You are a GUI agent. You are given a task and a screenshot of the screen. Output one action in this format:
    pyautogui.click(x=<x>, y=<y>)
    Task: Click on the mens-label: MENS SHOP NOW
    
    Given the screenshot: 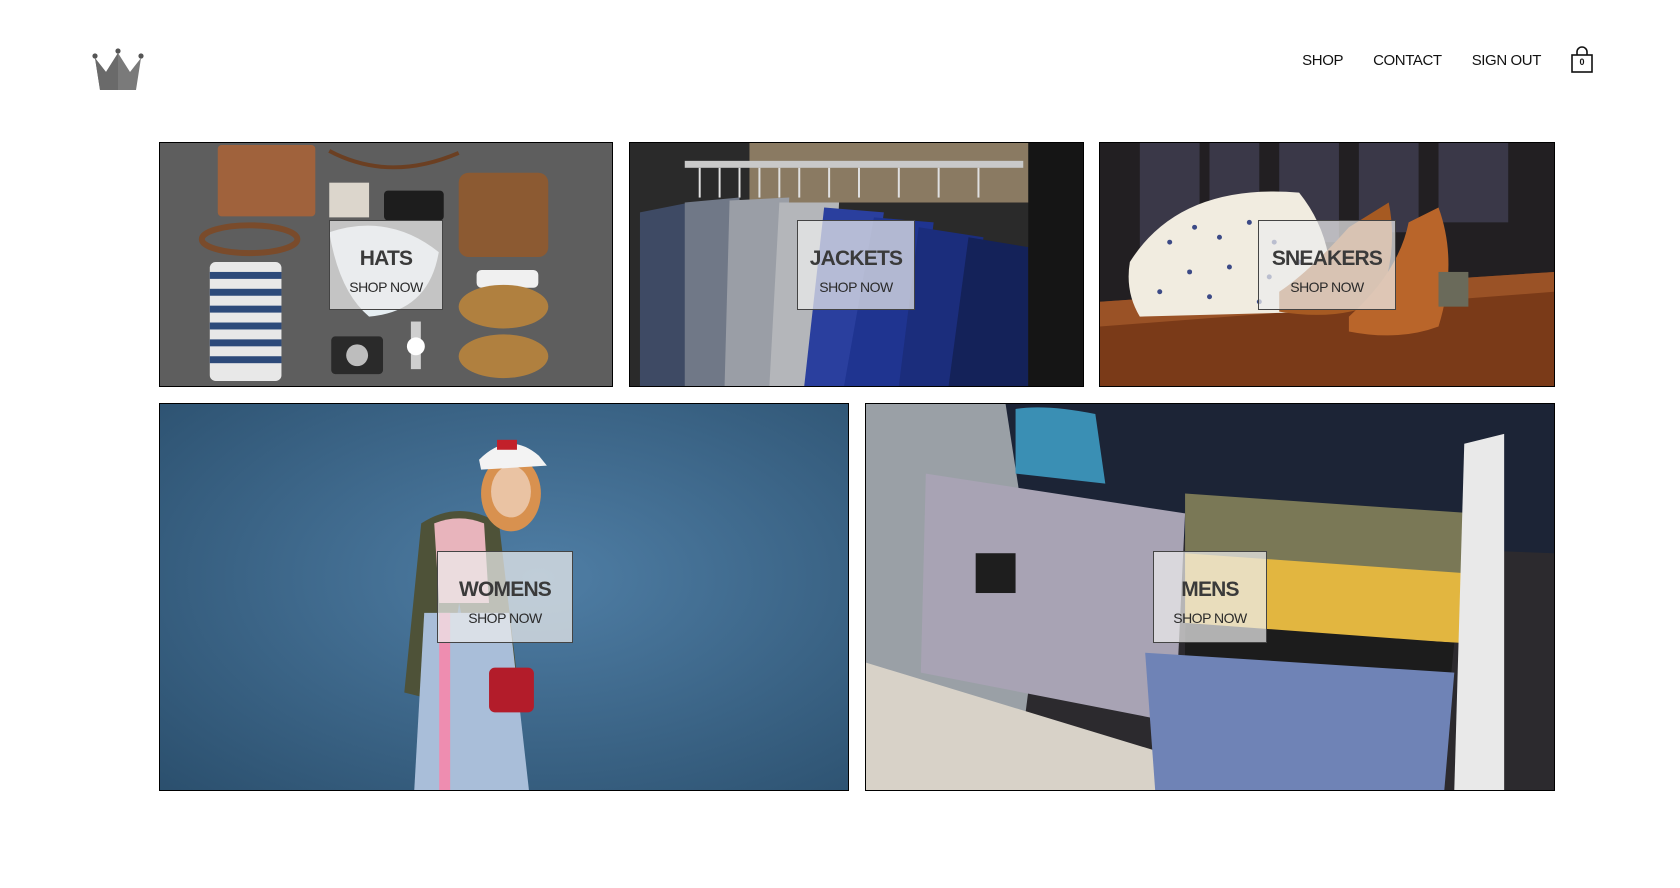 What is the action you would take?
    pyautogui.click(x=1210, y=597)
    